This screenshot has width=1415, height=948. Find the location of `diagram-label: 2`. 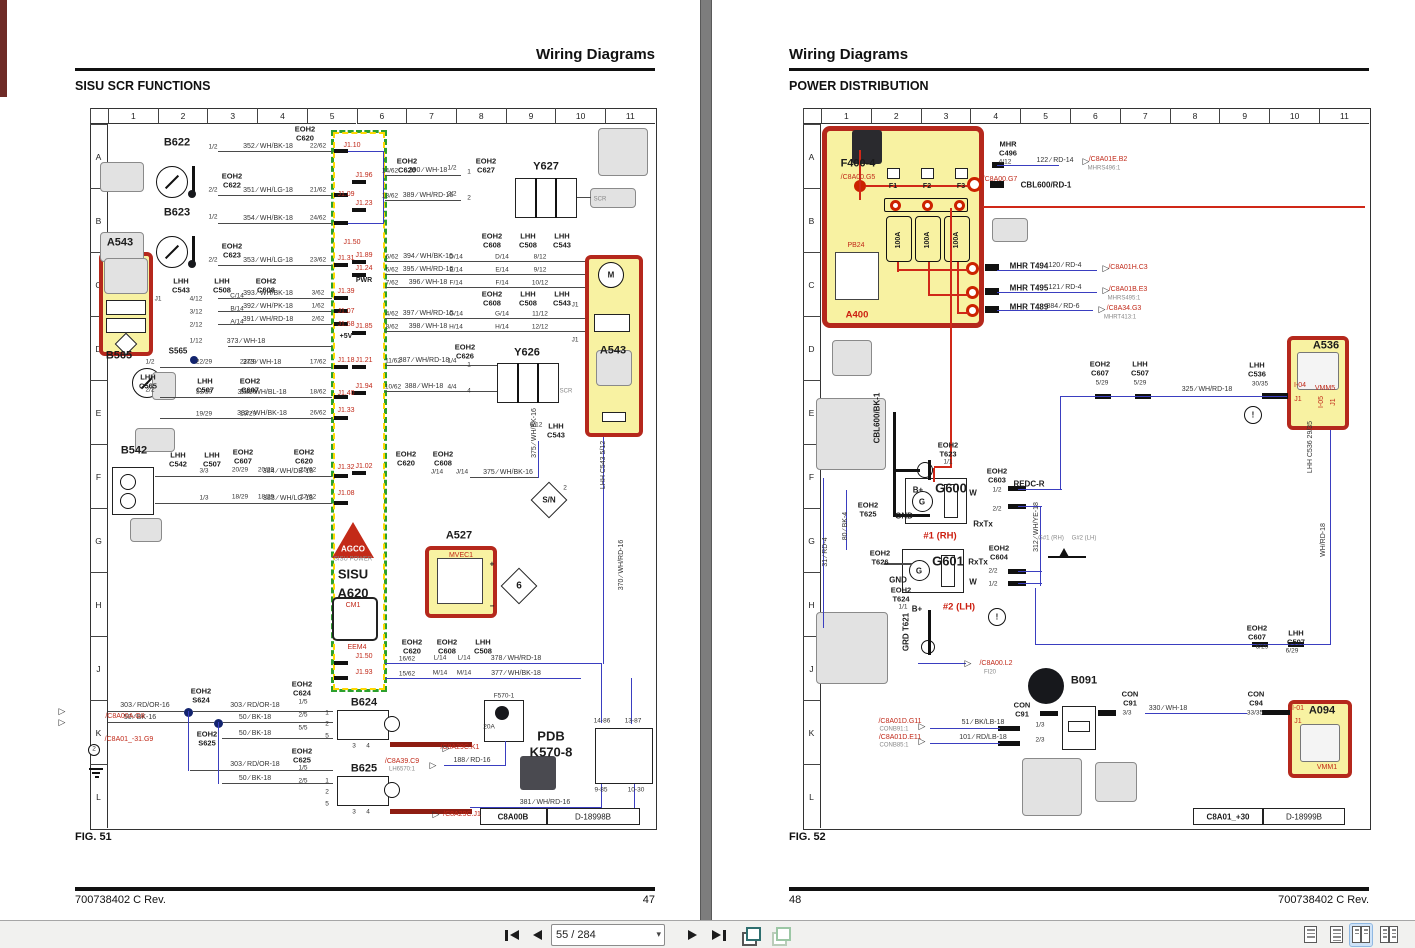

diagram-label: 2 is located at coordinates (94, 749).